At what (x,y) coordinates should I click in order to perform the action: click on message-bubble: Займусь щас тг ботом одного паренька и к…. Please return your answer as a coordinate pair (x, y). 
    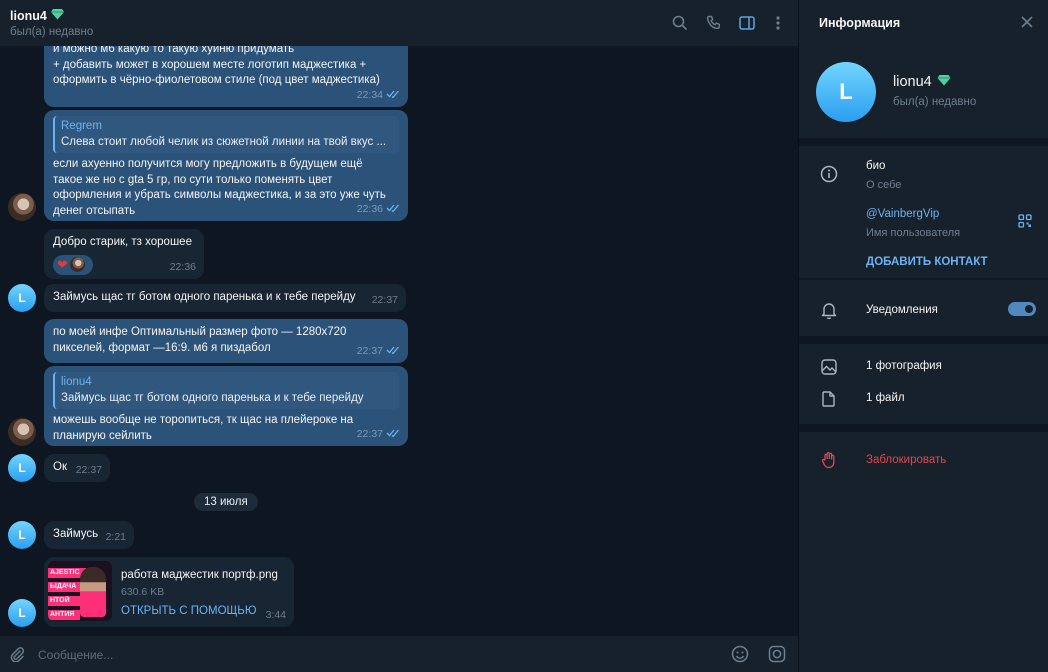
    Looking at the image, I should click on (225, 298).